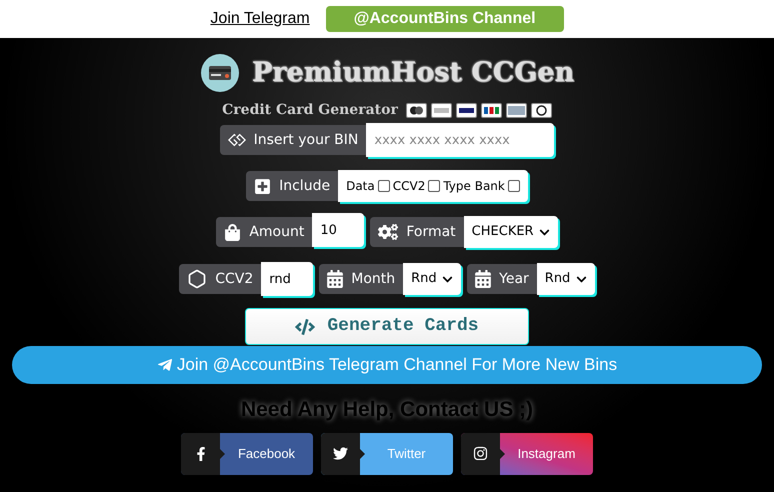 The width and height of the screenshot is (774, 492). I want to click on camera-icon, so click(480, 453).